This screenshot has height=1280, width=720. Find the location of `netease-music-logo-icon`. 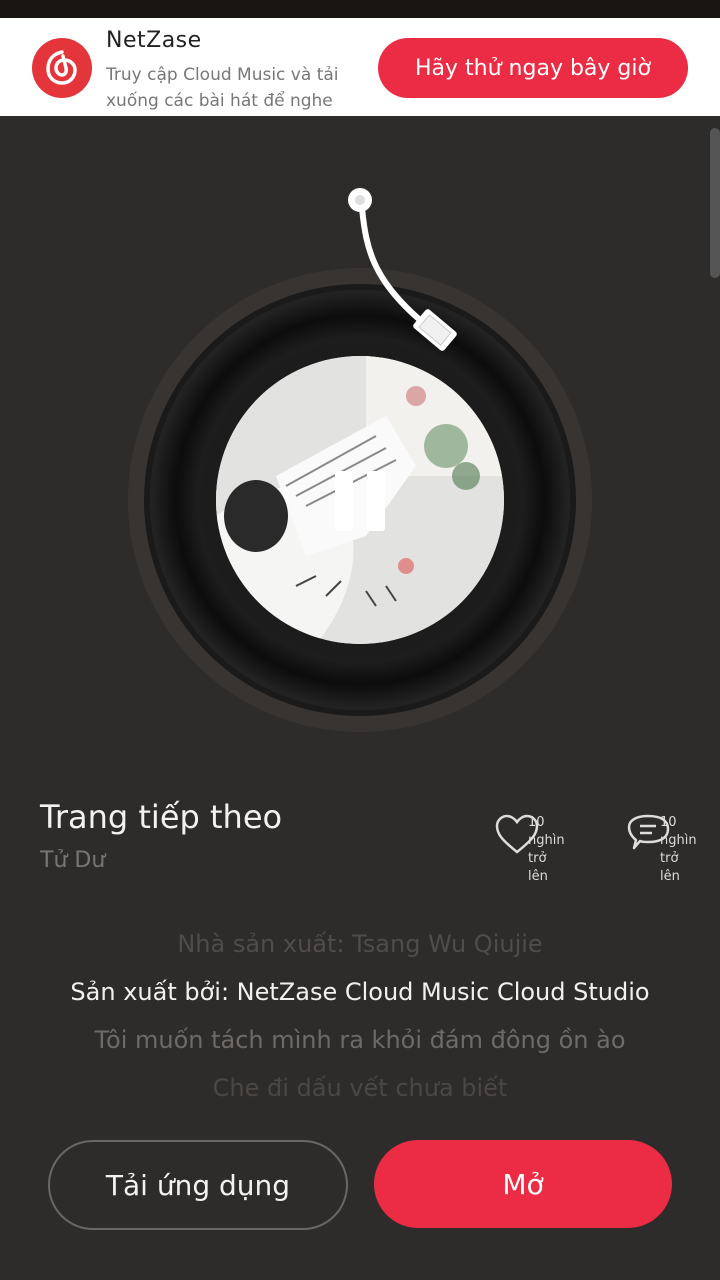

netease-music-logo-icon is located at coordinates (62, 68).